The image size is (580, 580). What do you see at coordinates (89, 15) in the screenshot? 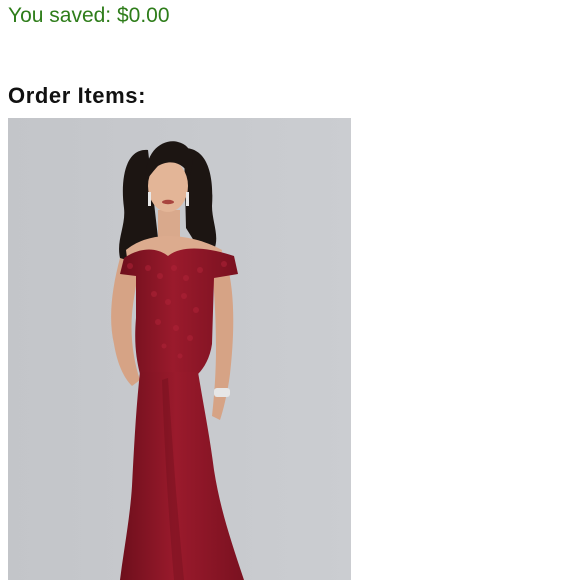
I see `savings-text: You saved: $0.00` at bounding box center [89, 15].